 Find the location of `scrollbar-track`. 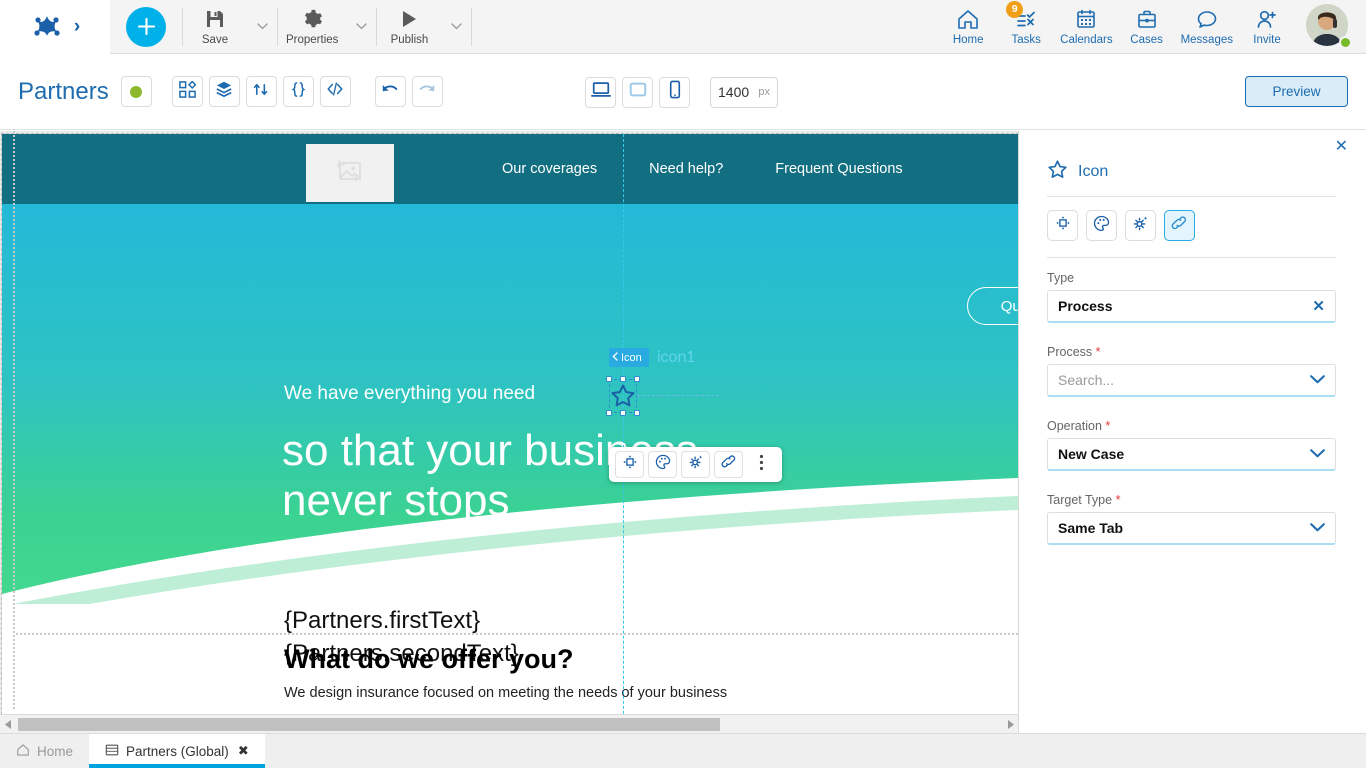

scrollbar-track is located at coordinates (509, 724).